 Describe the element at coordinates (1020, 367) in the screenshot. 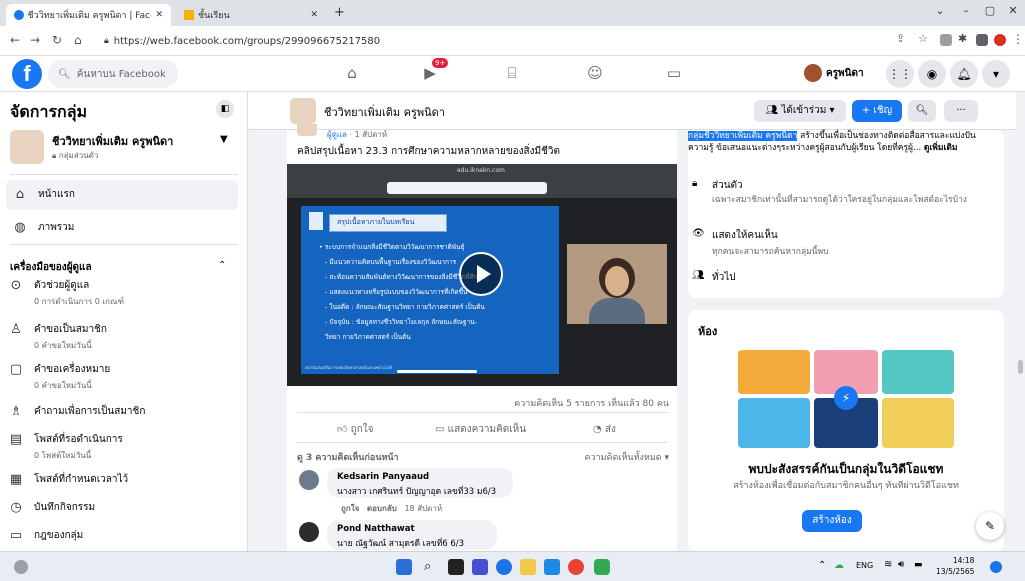

I see `scrollbar-thumb` at that location.